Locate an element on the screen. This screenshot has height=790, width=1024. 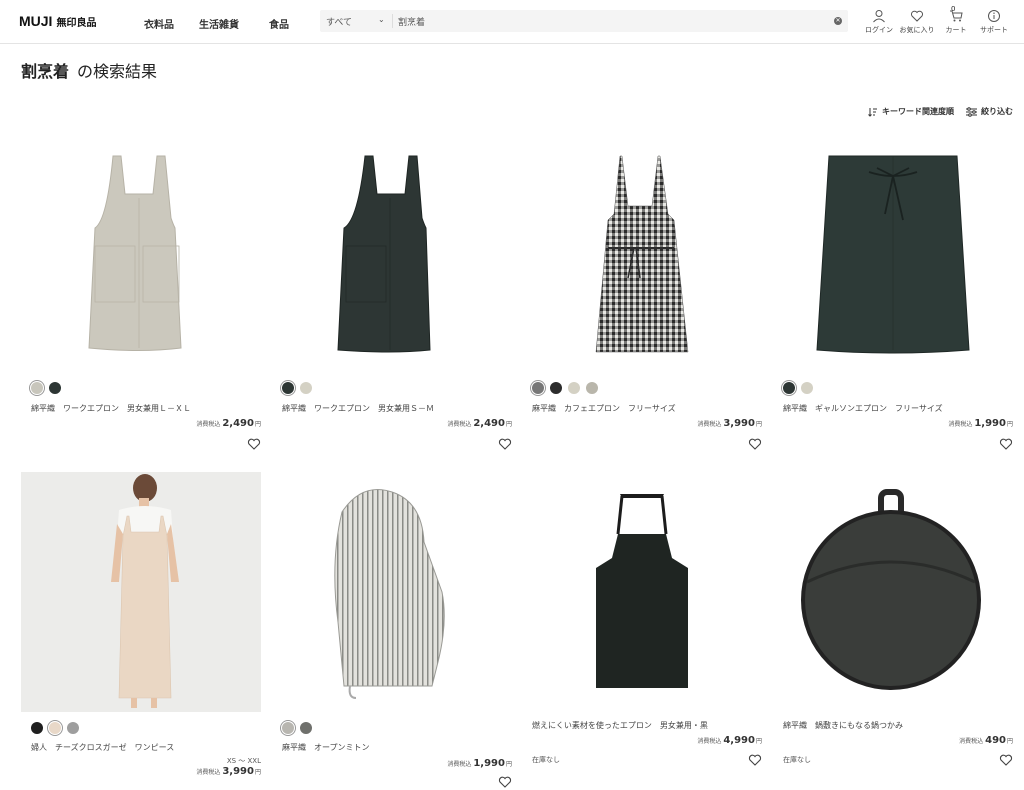
product-name: 麻平織 カフェエプロン フリーサイズ is located at coordinates (604, 408).